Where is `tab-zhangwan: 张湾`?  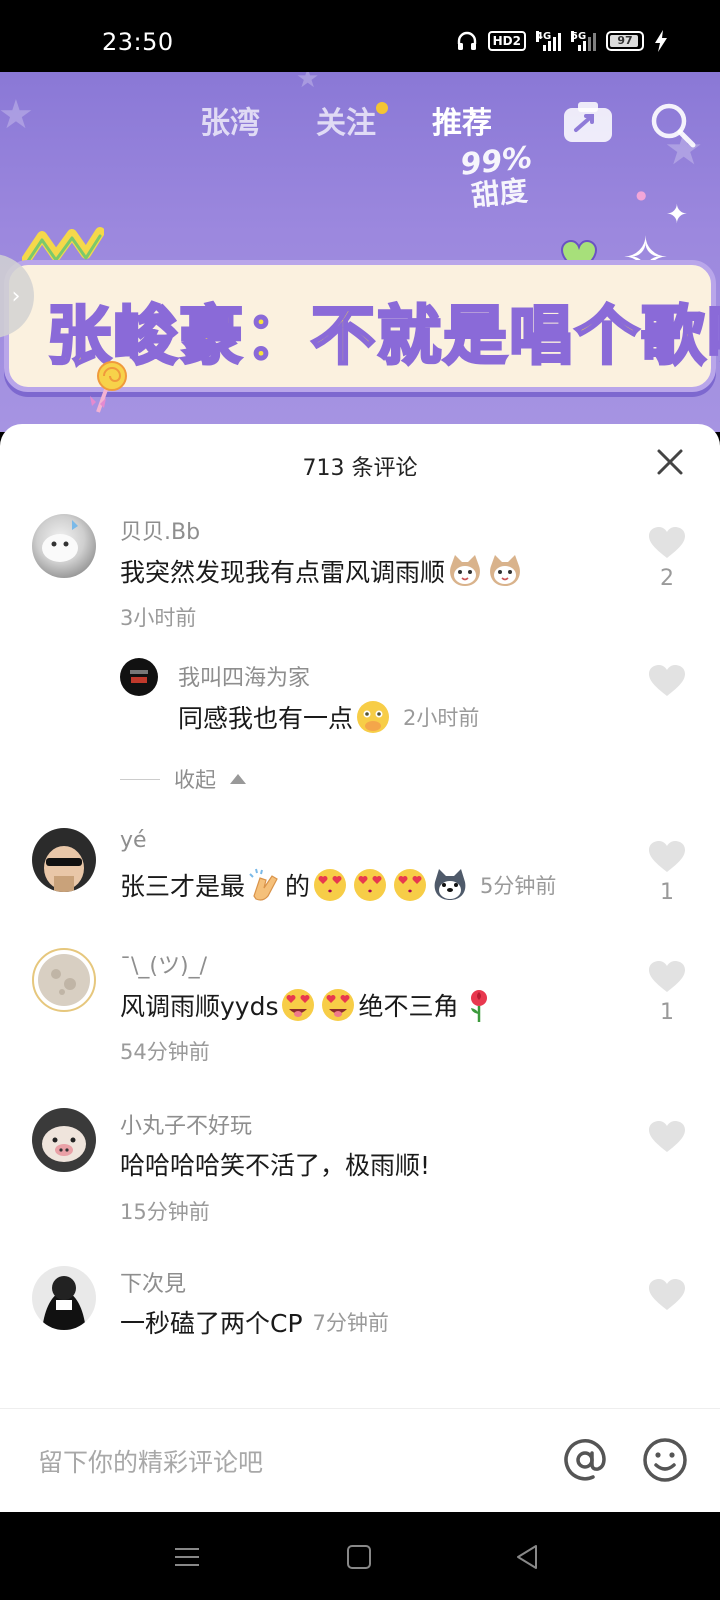
tab-zhangwan: 张湾 is located at coordinates (230, 120).